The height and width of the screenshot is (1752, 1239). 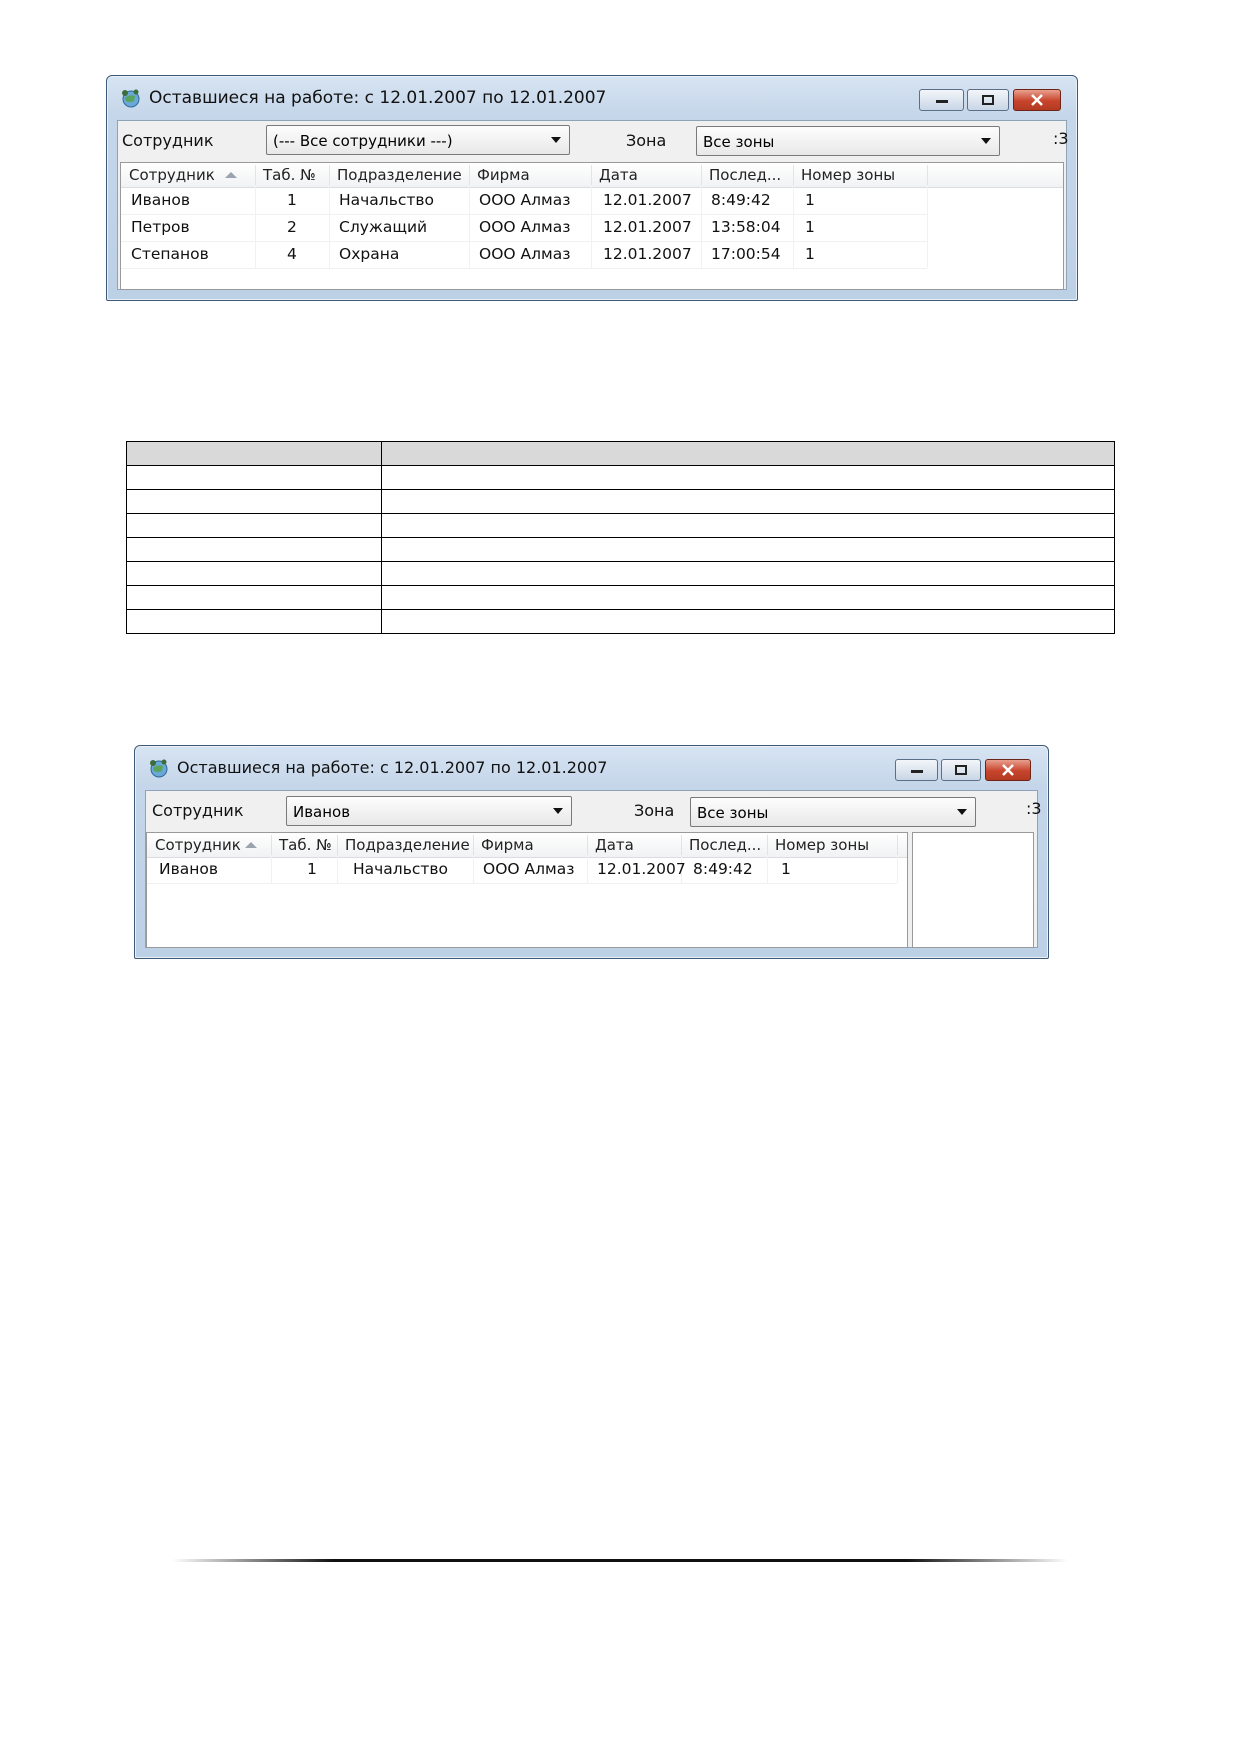 I want to click on document-table, so click(x=620, y=537).